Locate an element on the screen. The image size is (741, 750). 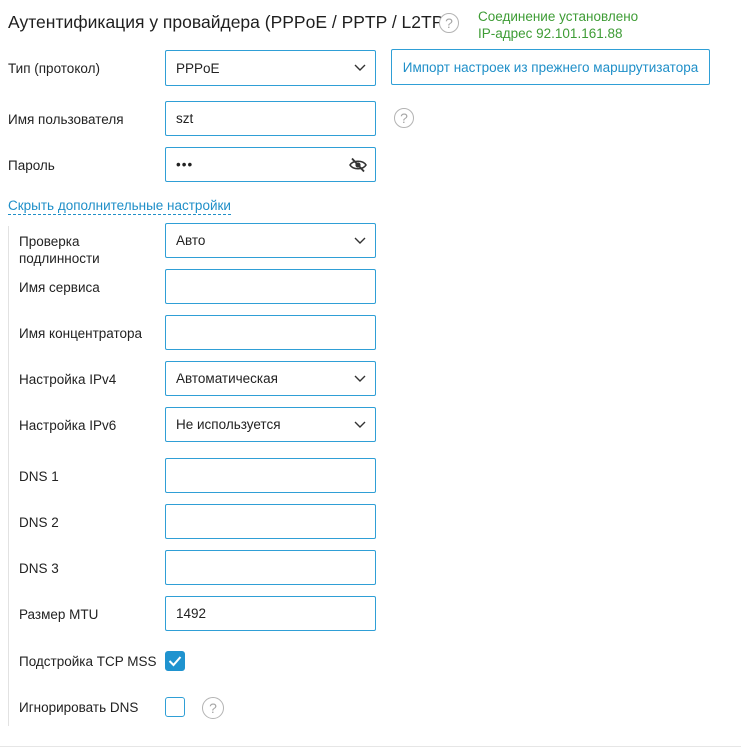
auth-value: Авто is located at coordinates (191, 240).